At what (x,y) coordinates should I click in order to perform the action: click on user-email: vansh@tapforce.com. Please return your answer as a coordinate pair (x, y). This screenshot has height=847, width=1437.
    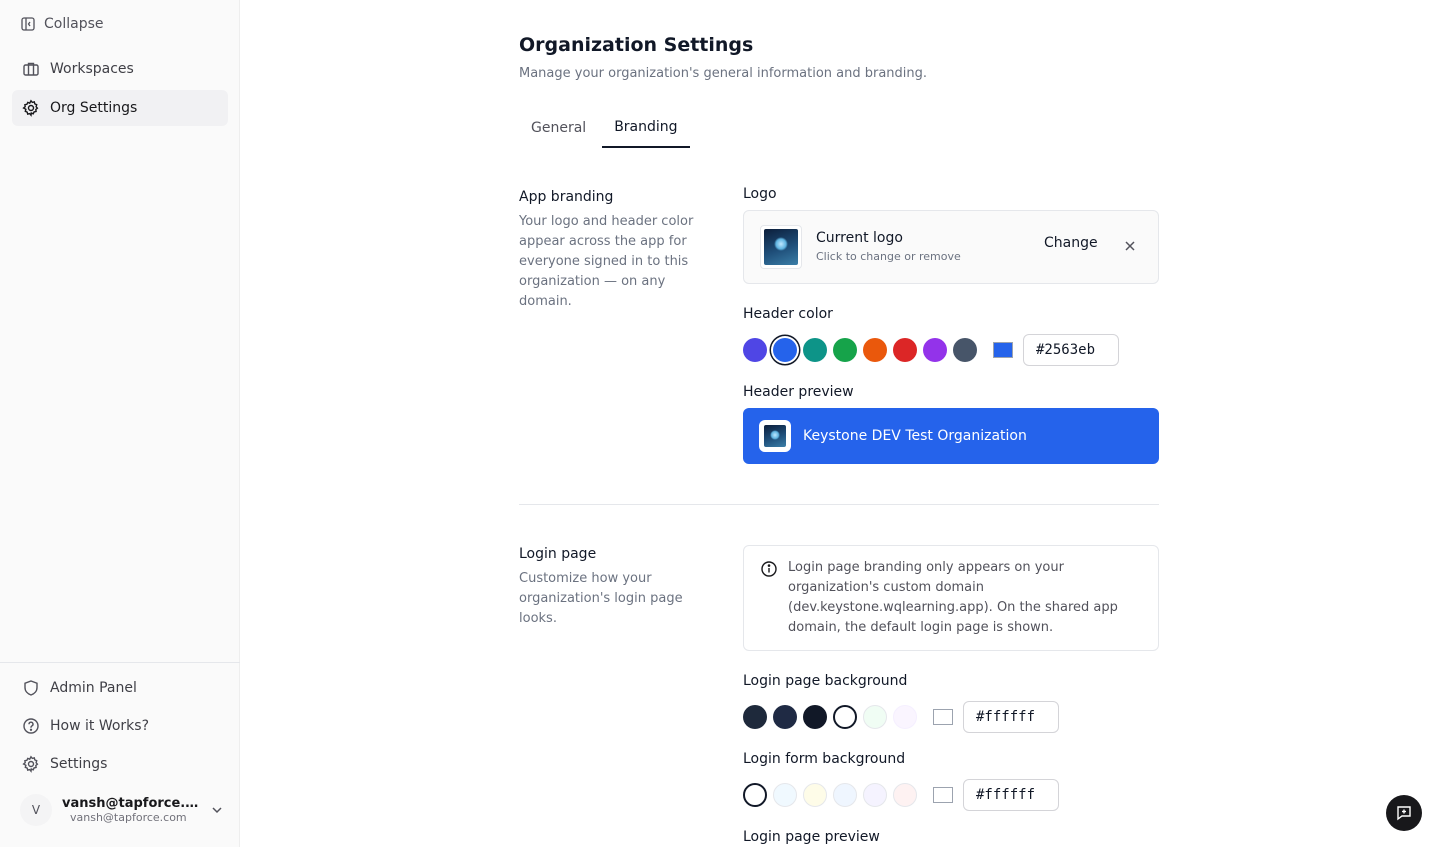
    Looking at the image, I should click on (128, 817).